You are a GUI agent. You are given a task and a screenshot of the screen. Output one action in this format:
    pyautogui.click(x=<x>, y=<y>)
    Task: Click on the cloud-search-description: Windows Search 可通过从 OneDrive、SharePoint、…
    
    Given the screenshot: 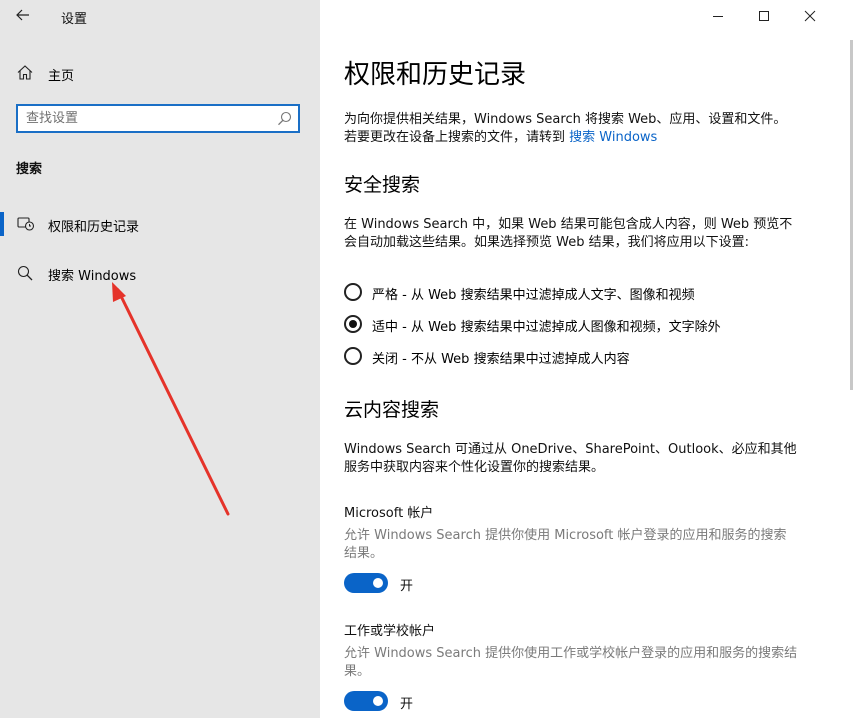 What is the action you would take?
    pyautogui.click(x=570, y=458)
    